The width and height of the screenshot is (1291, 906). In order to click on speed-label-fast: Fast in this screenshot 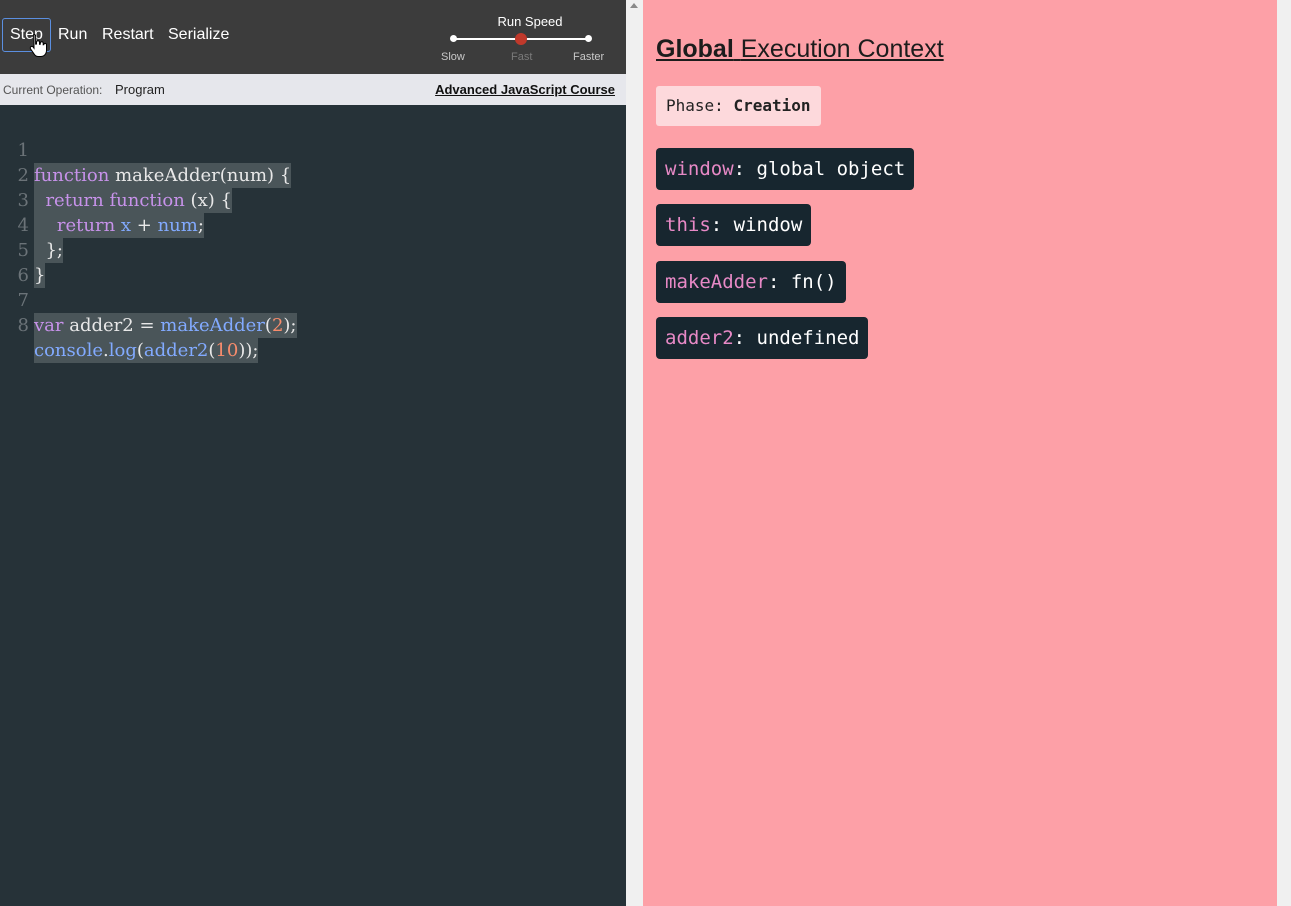, I will do `click(522, 57)`.